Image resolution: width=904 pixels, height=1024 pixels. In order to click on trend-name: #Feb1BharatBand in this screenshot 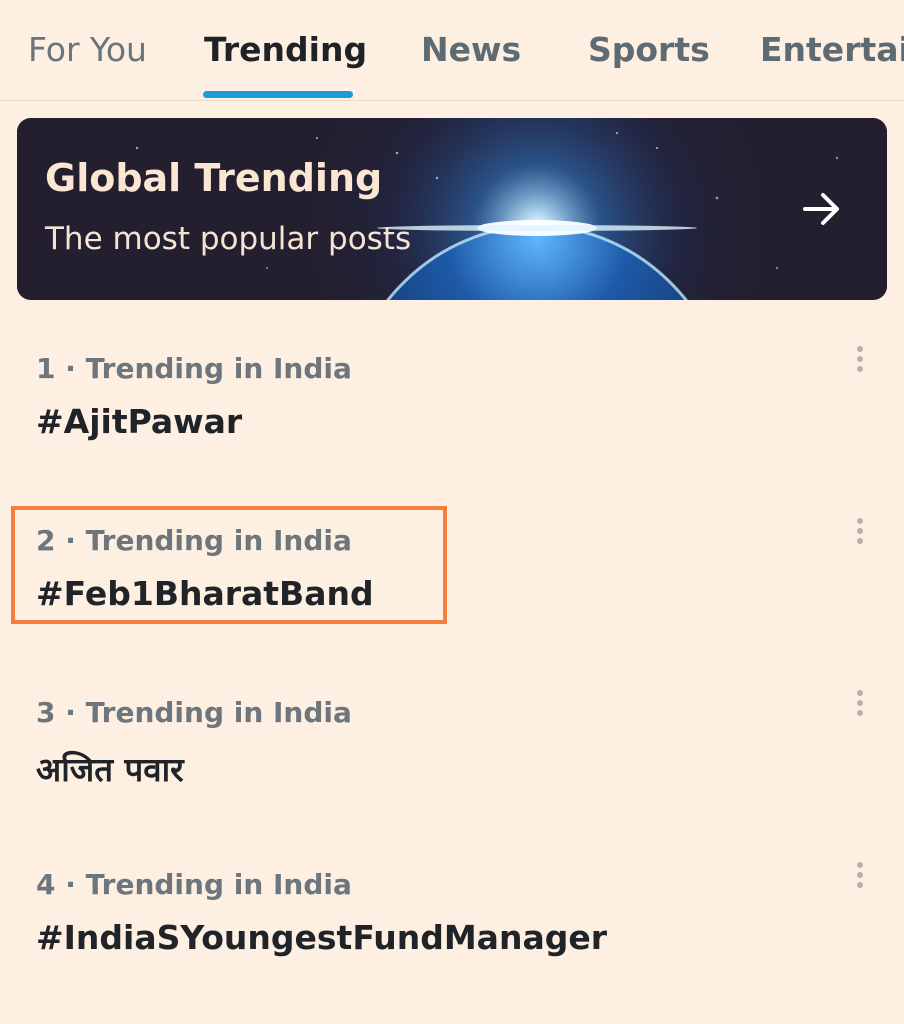, I will do `click(205, 593)`.